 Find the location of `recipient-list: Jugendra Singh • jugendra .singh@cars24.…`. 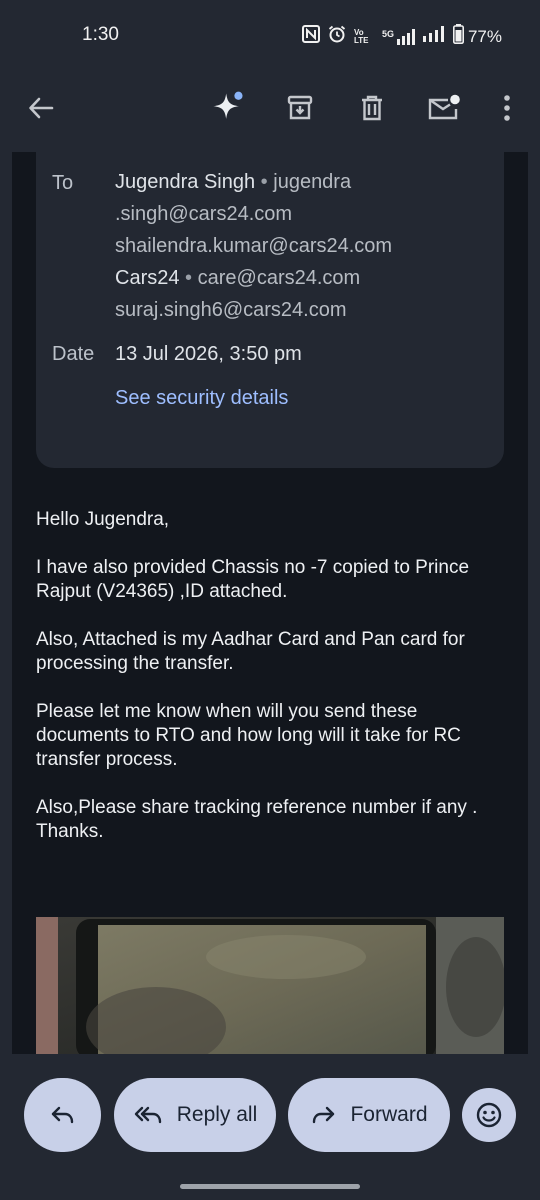

recipient-list: Jugendra Singh • jugendra .singh@cars24.… is located at coordinates (253, 246).